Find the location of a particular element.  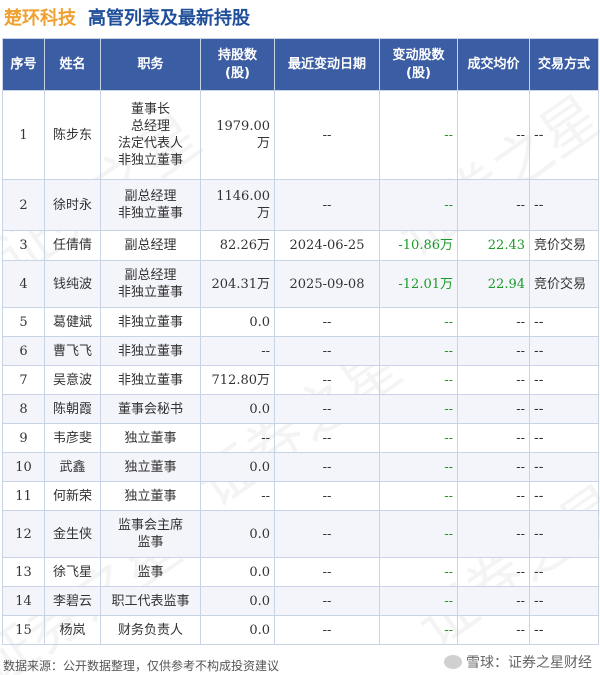

cell-change: -10.86万 is located at coordinates (418, 245).